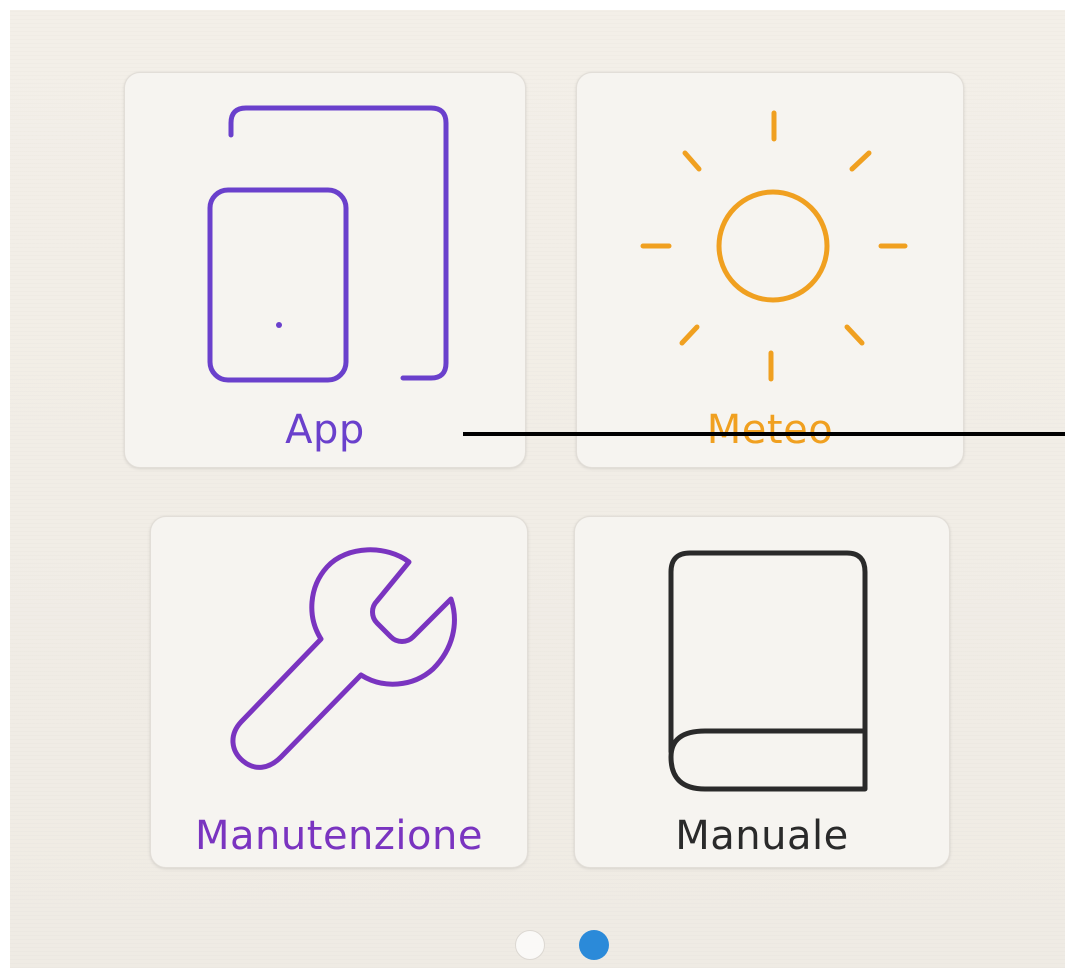 This screenshot has width=1065, height=968. What do you see at coordinates (339, 692) in the screenshot?
I see `manutenzione-tile: Manutenzione` at bounding box center [339, 692].